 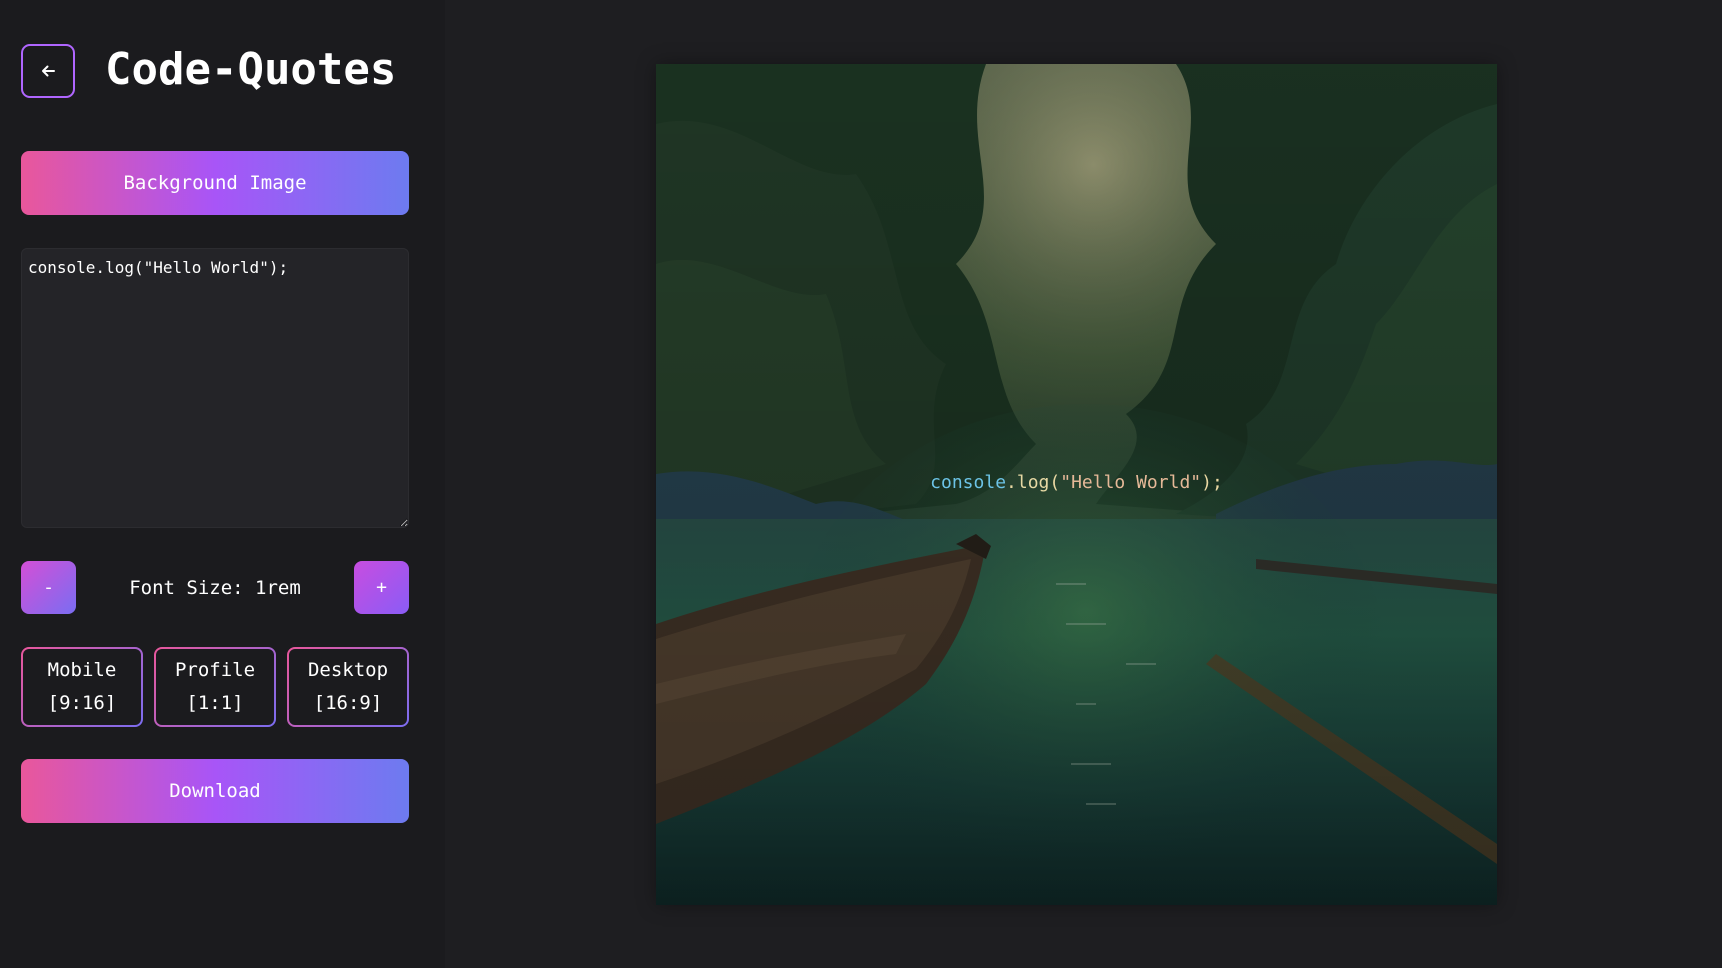 What do you see at coordinates (82, 687) in the screenshot?
I see `ratio-mobile-button: Mobile [9:16]` at bounding box center [82, 687].